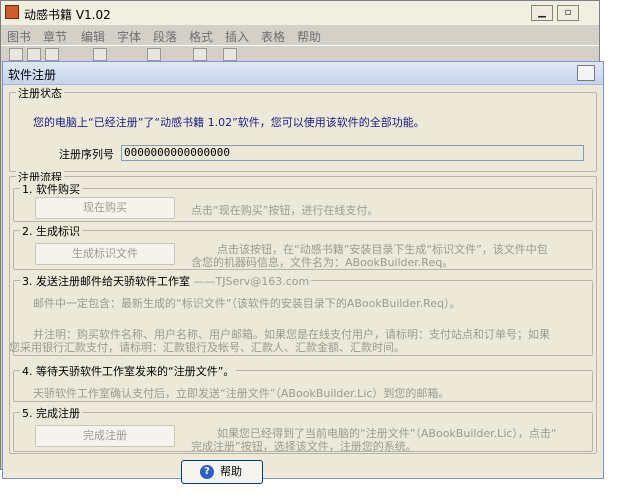 The width and height of the screenshot is (632, 501). Describe the element at coordinates (200, 54) in the screenshot. I see `paste-icon` at that location.